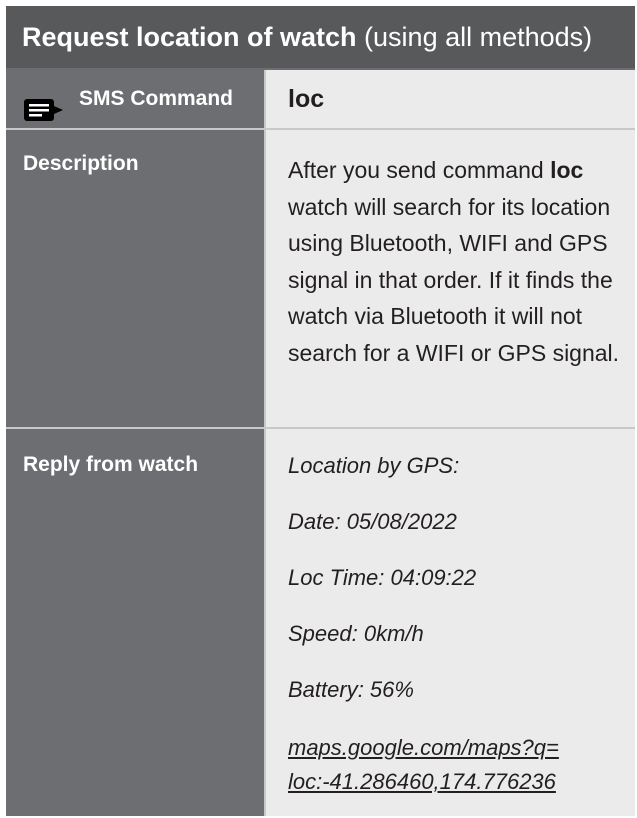 The width and height of the screenshot is (637, 818). What do you see at coordinates (351, 689) in the screenshot?
I see `reply-line: Battery: 56%` at bounding box center [351, 689].